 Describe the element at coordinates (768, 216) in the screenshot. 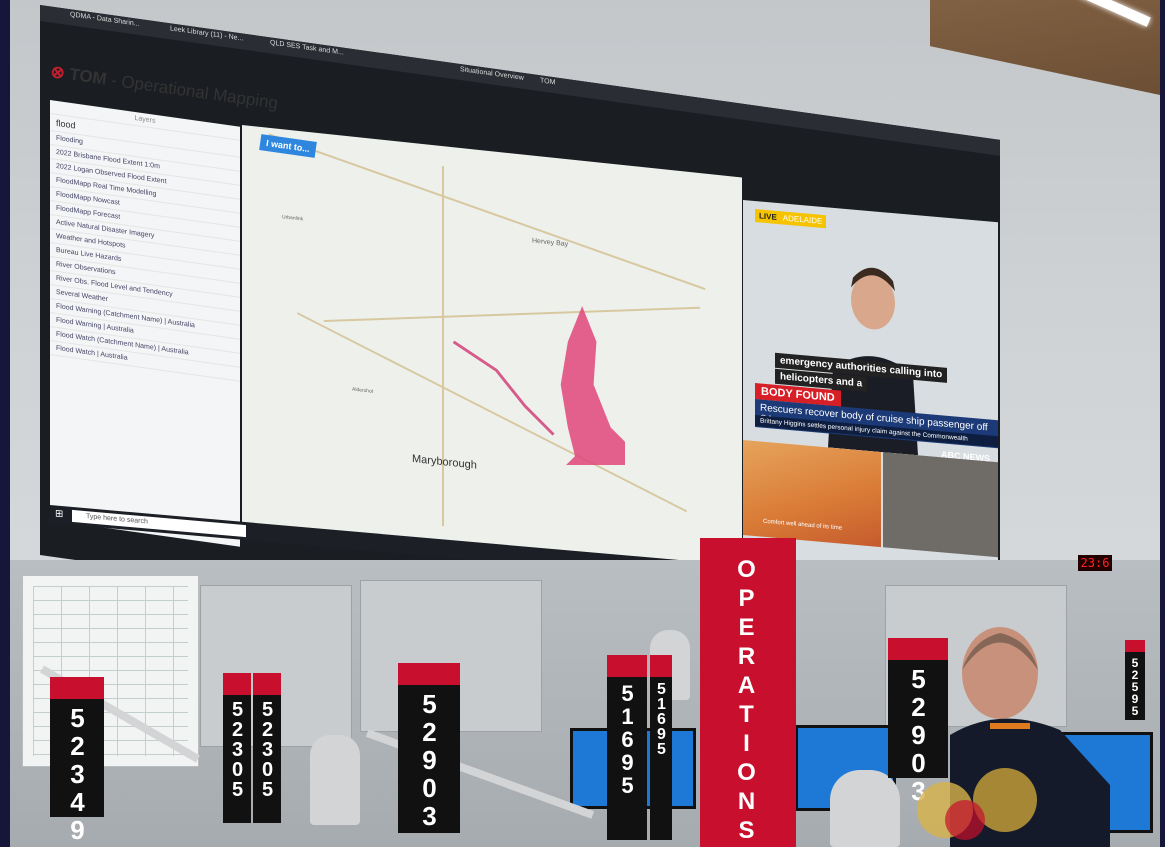

I see `live-label: LIVE` at that location.